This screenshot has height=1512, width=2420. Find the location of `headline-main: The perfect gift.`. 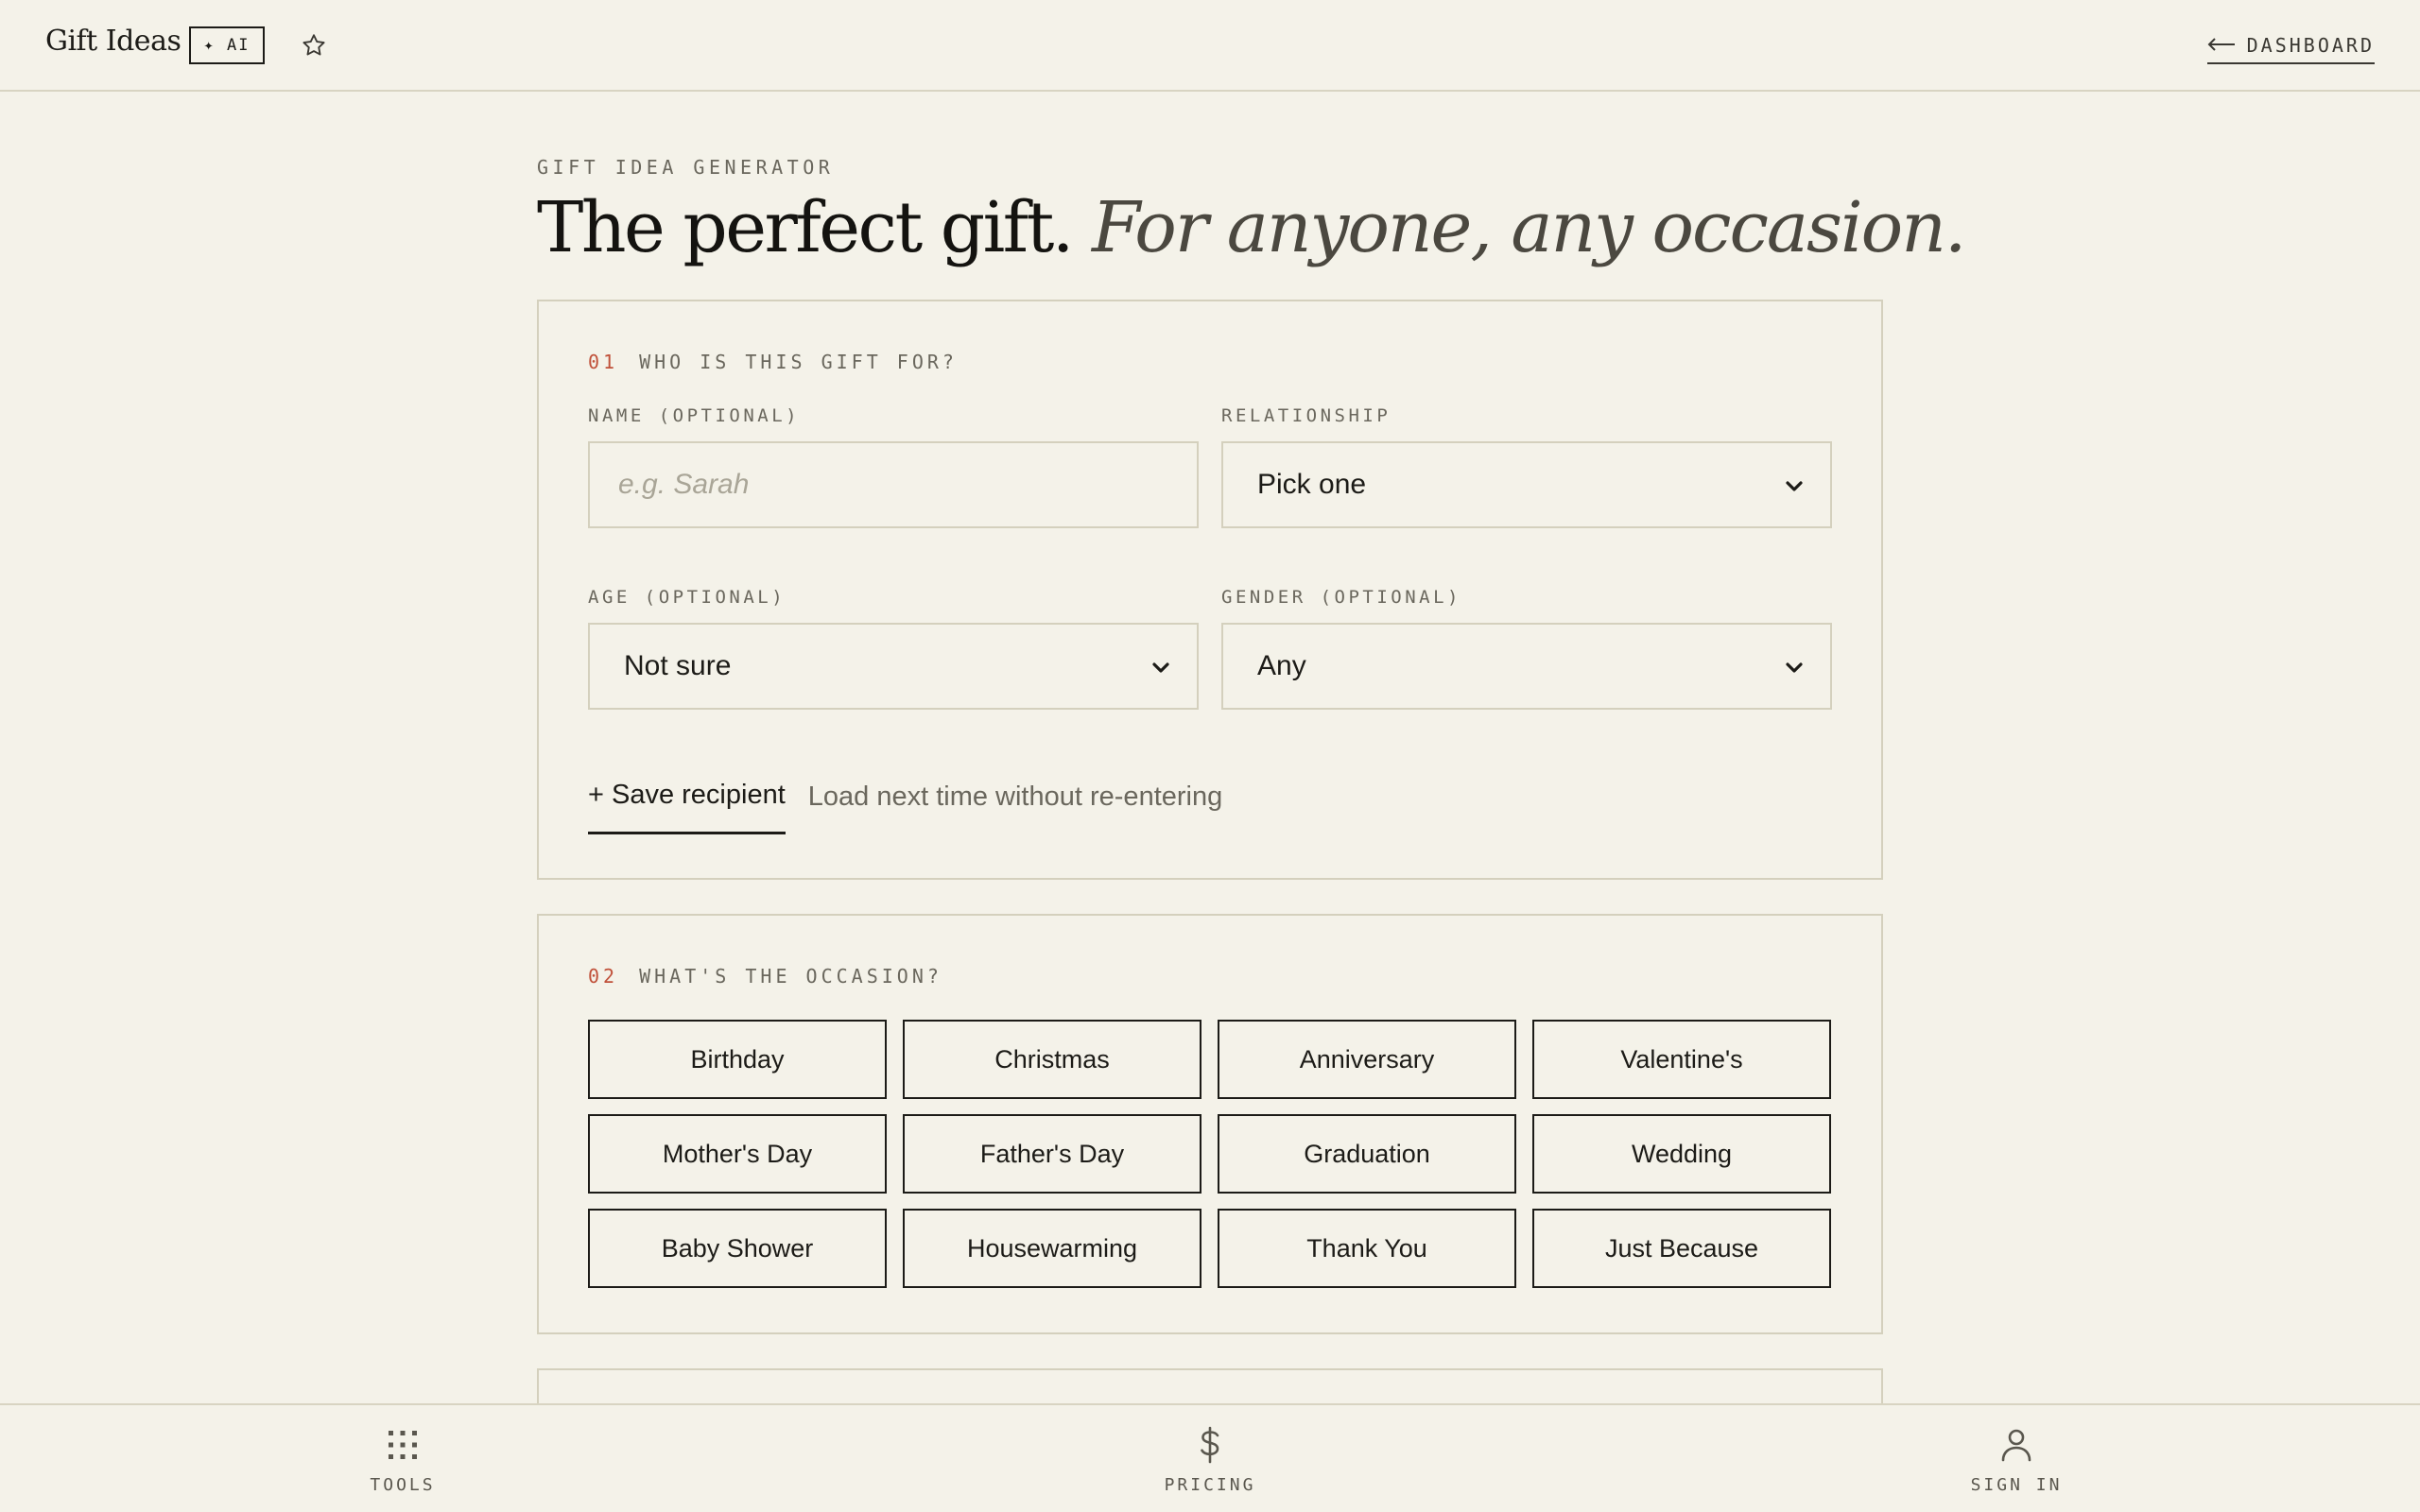

headline-main: The perfect gift. is located at coordinates (806, 227).